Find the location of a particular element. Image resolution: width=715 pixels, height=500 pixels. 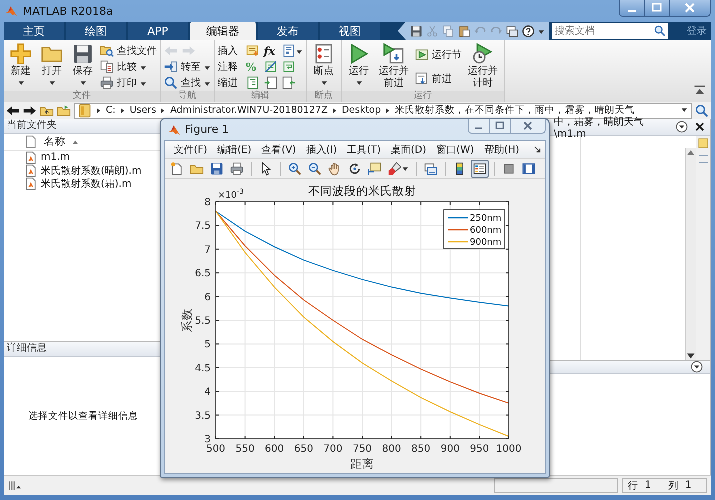

ribbon-tab: 视图 is located at coordinates (351, 31).